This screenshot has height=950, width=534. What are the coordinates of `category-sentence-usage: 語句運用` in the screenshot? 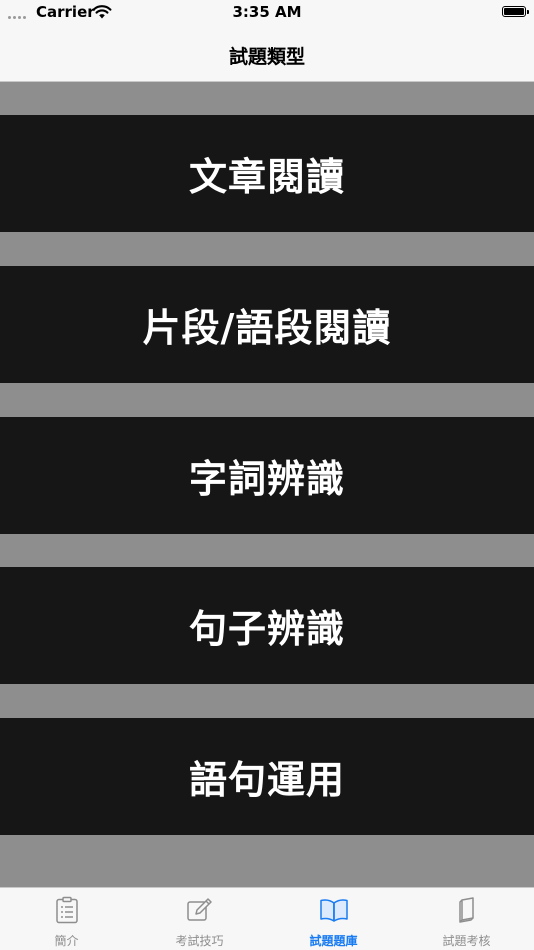 It's located at (267, 776).